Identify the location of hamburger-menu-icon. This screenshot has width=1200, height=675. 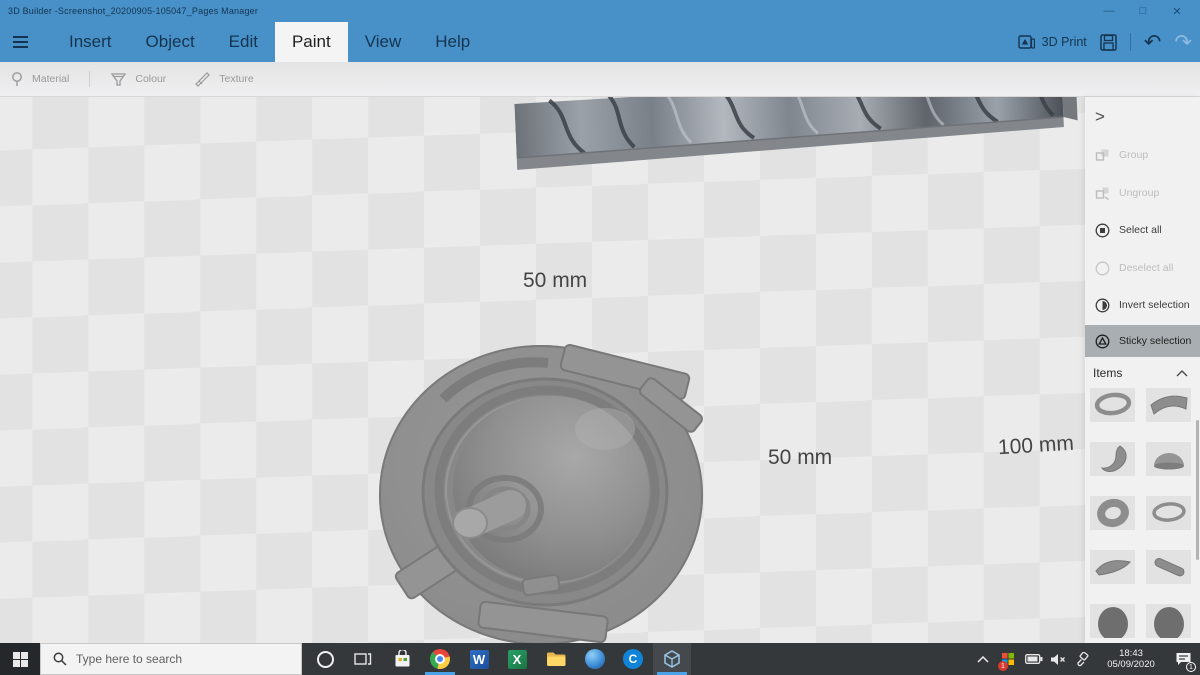
(20, 42).